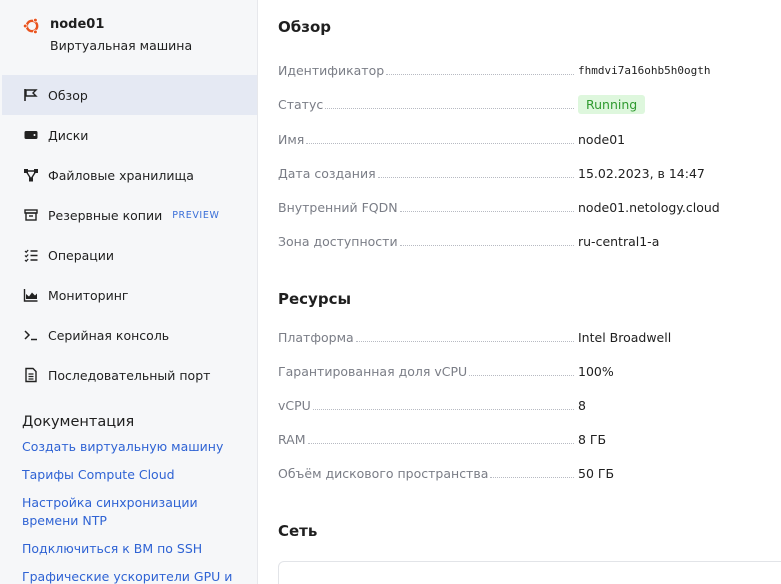  What do you see at coordinates (78, 422) in the screenshot?
I see `documentation-title: Документация` at bounding box center [78, 422].